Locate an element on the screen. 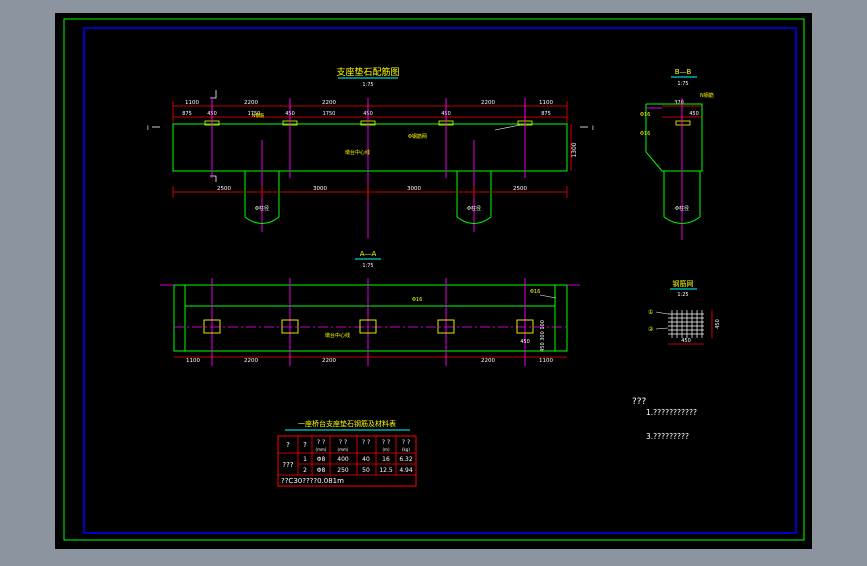 This screenshot has height=566, width=867. plan-dim-2: 2200 is located at coordinates (251, 361).